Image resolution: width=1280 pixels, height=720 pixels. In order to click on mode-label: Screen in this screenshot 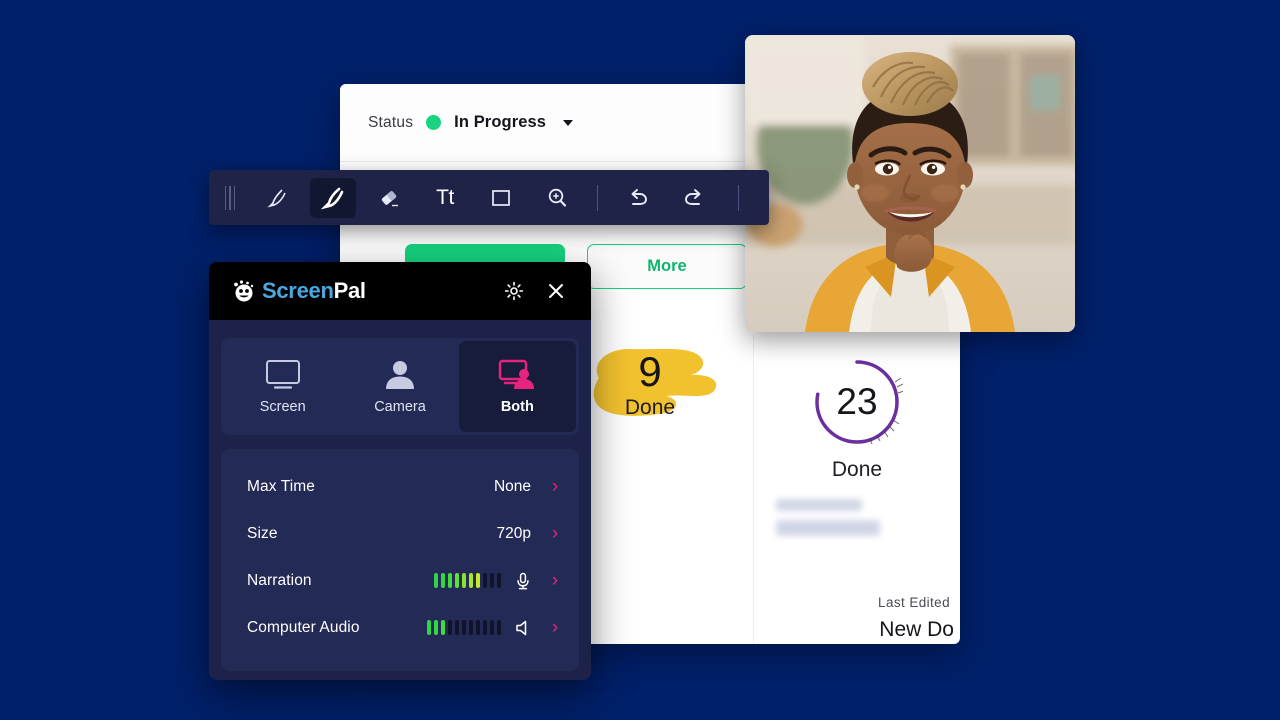, I will do `click(282, 407)`.